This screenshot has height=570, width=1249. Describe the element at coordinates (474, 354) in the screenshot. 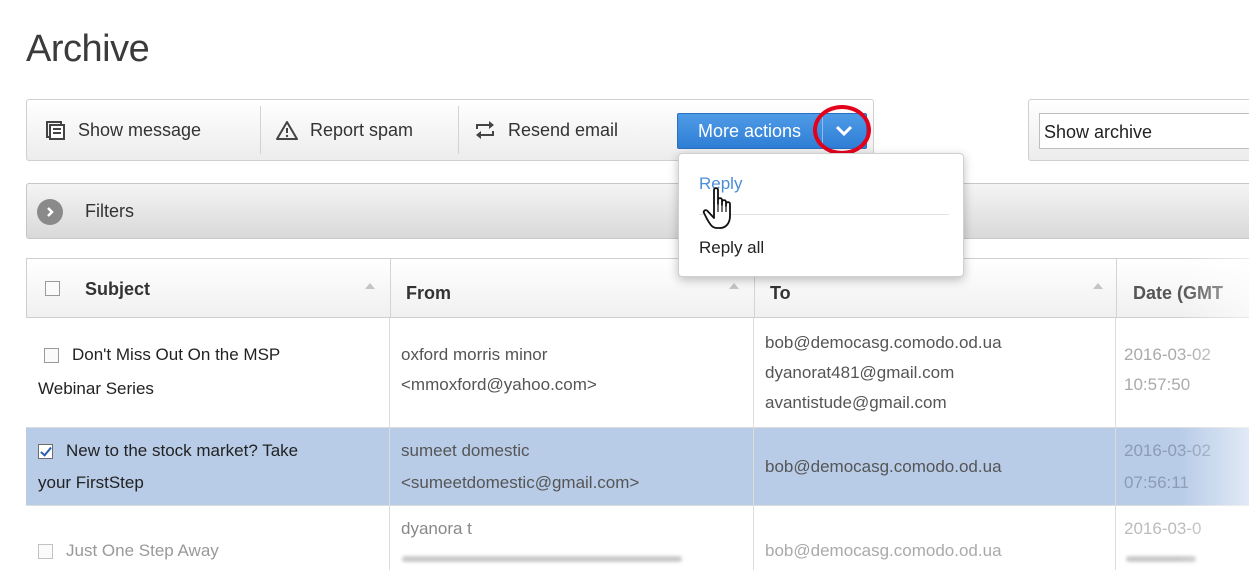

I see `from-name: oxford morris minor` at that location.